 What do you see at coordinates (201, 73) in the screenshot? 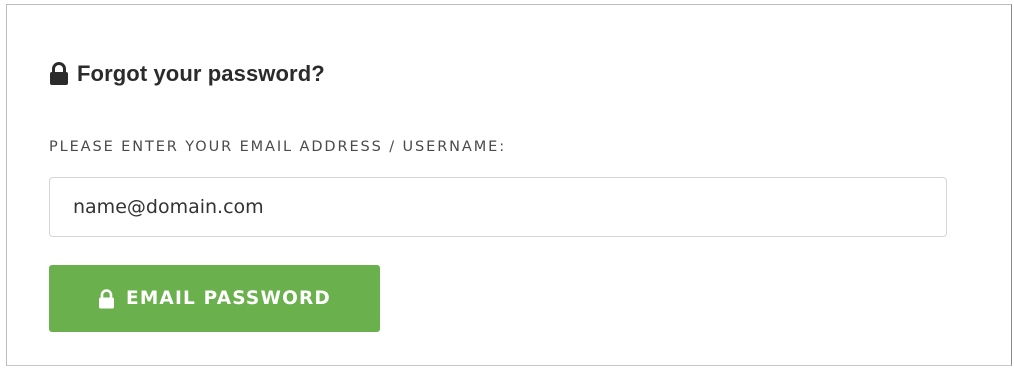
I see `page-title: Forgot your password?` at bounding box center [201, 73].